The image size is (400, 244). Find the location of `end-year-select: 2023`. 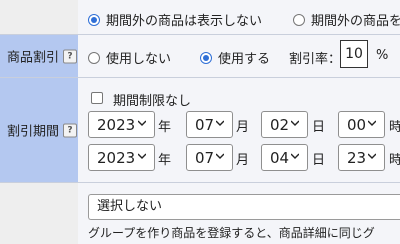

end-year-select: 2023 is located at coordinates (121, 157).